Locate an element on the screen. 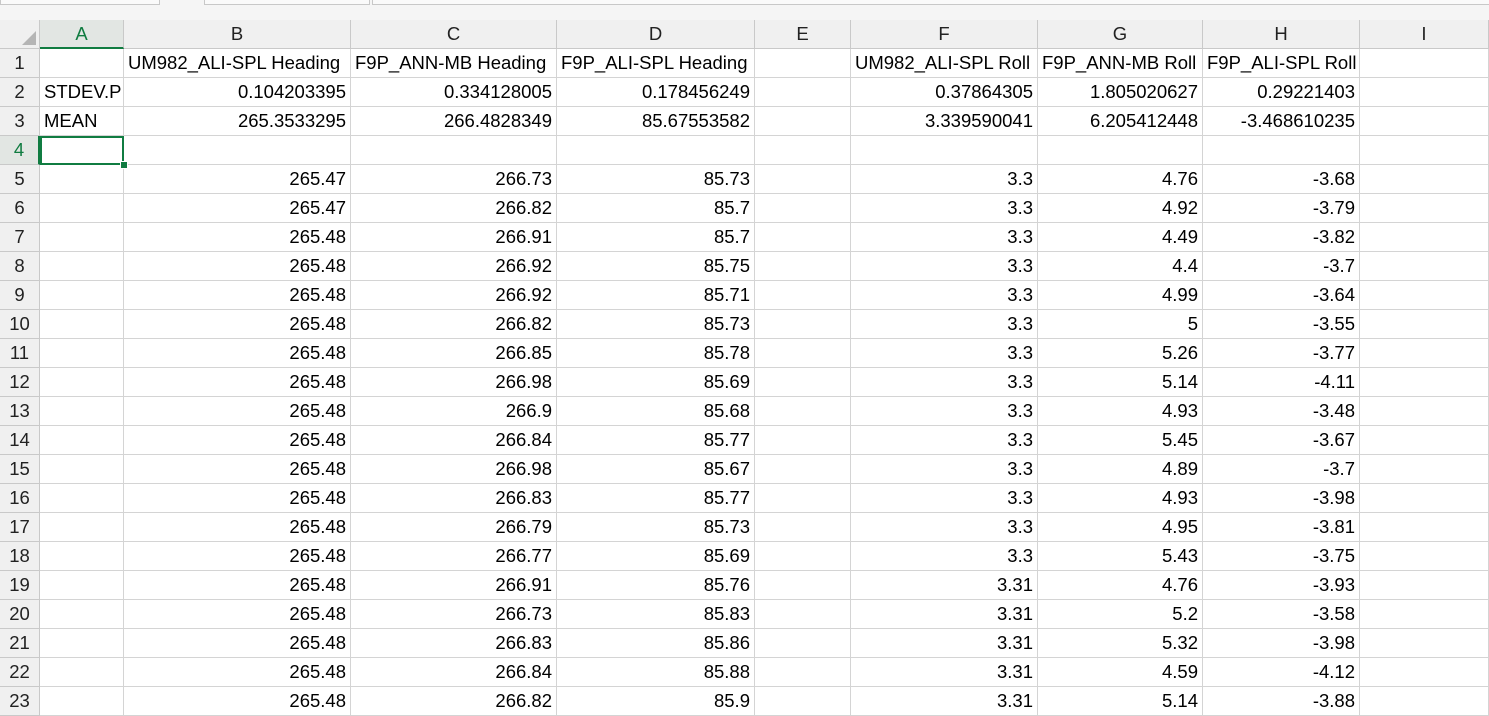  row-header-3: 3 is located at coordinates (20, 121).